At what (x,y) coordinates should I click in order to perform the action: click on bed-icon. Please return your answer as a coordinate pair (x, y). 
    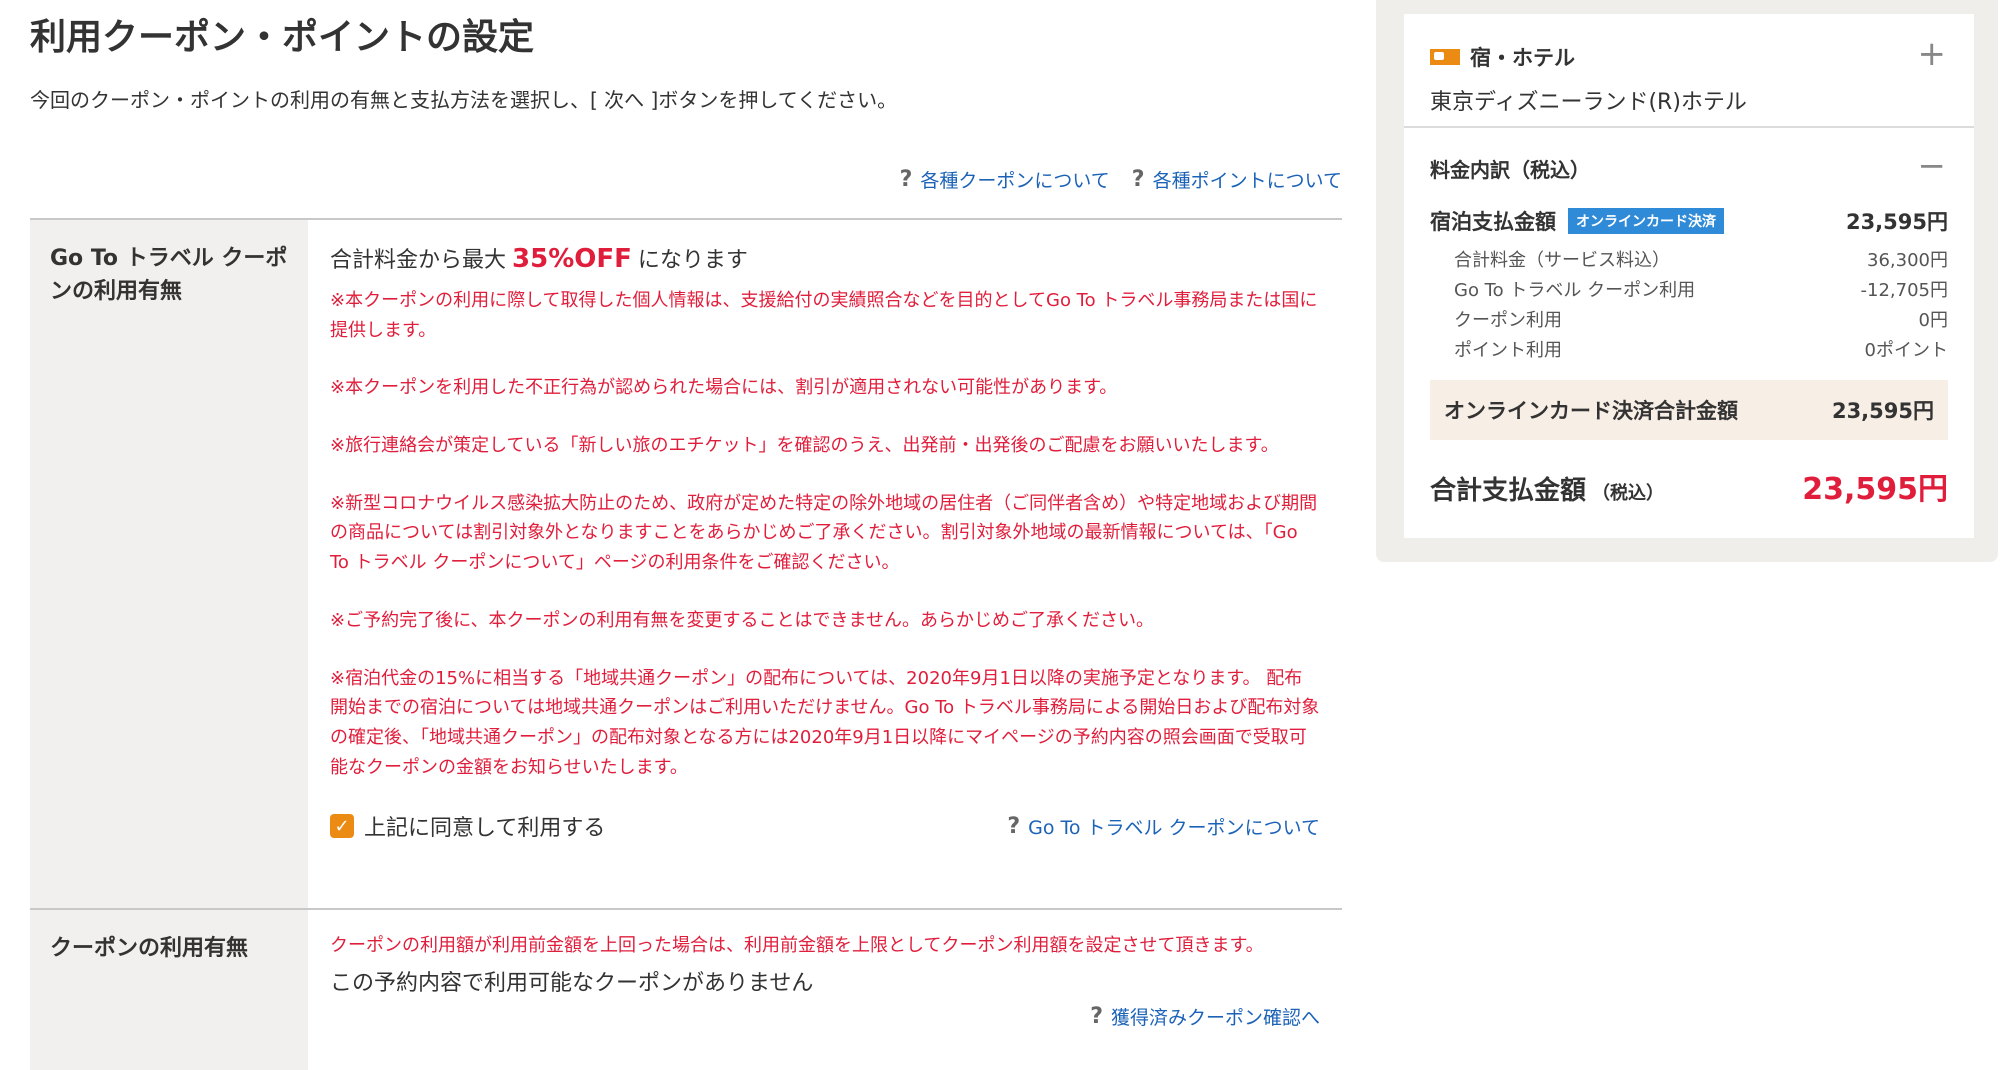
    Looking at the image, I should click on (1445, 57).